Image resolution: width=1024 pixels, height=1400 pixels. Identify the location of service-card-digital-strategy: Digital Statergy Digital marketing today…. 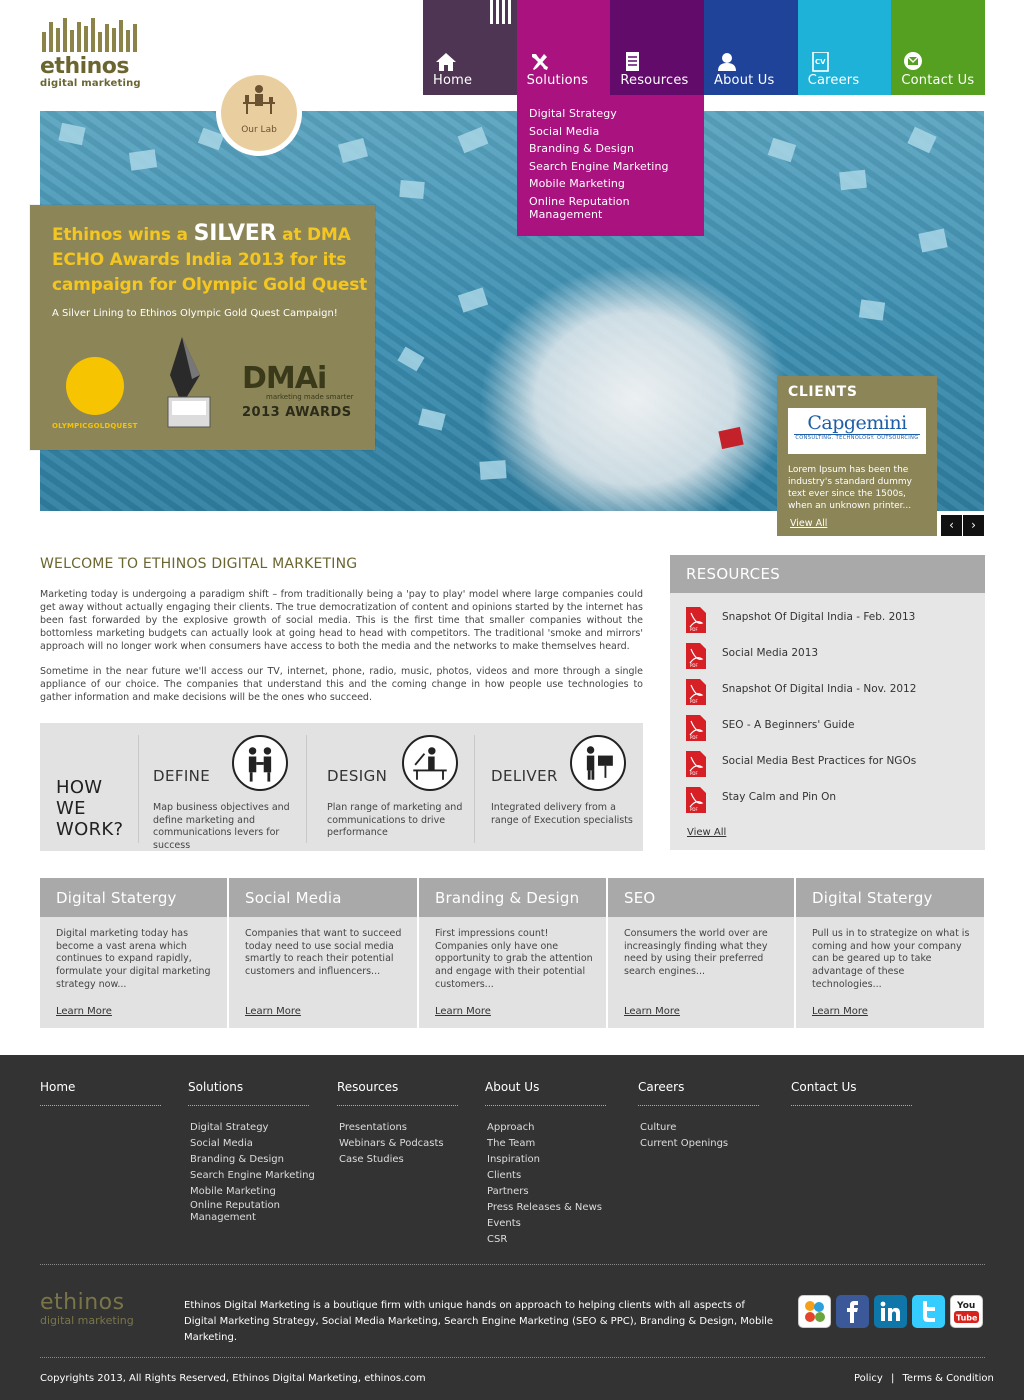
(133, 953).